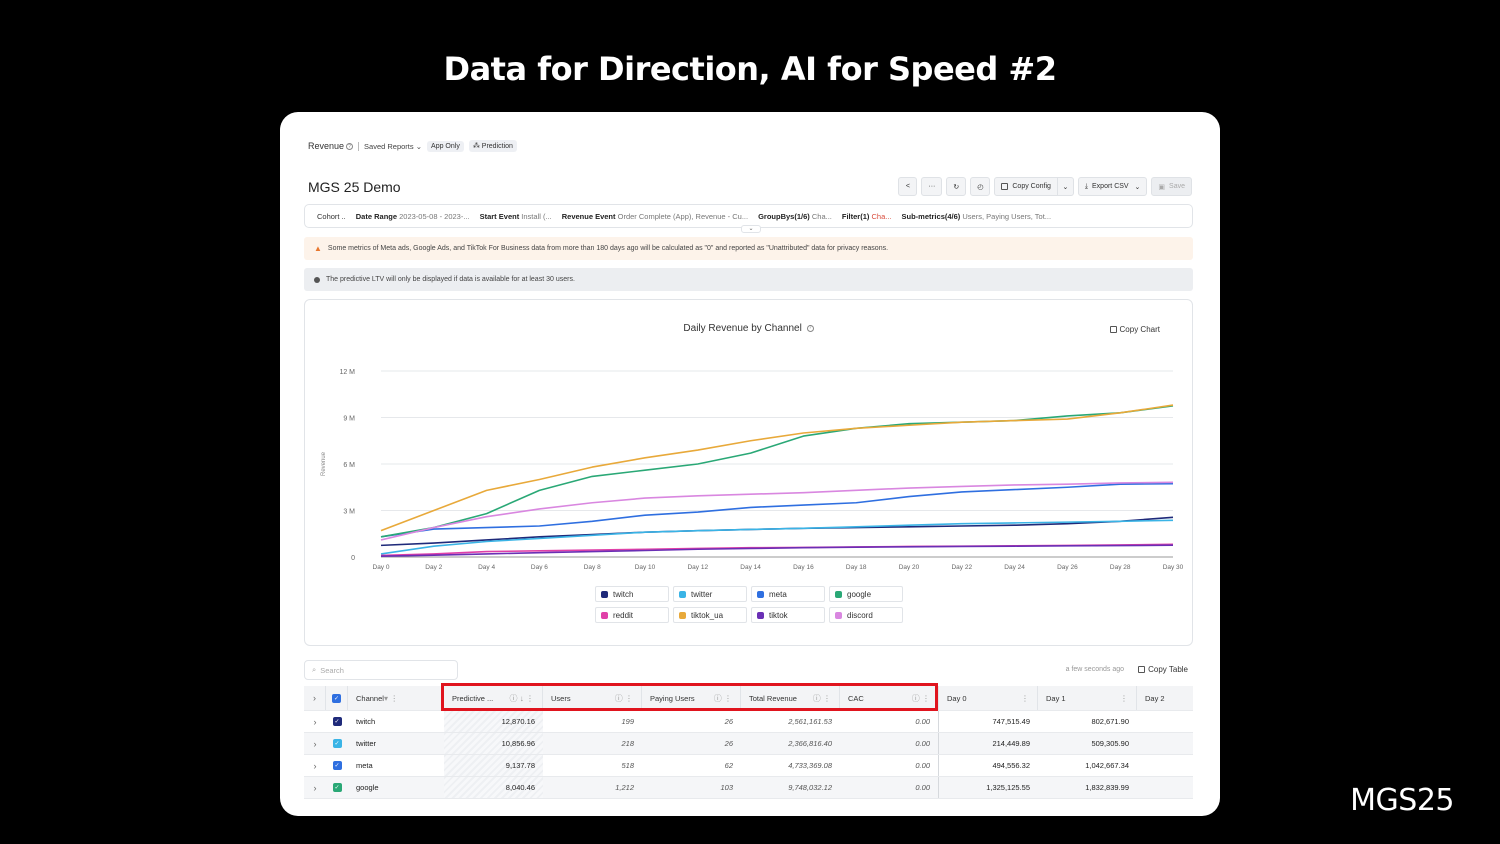  What do you see at coordinates (1165, 721) in the screenshot?
I see `cell-day2: 897` at bounding box center [1165, 721].